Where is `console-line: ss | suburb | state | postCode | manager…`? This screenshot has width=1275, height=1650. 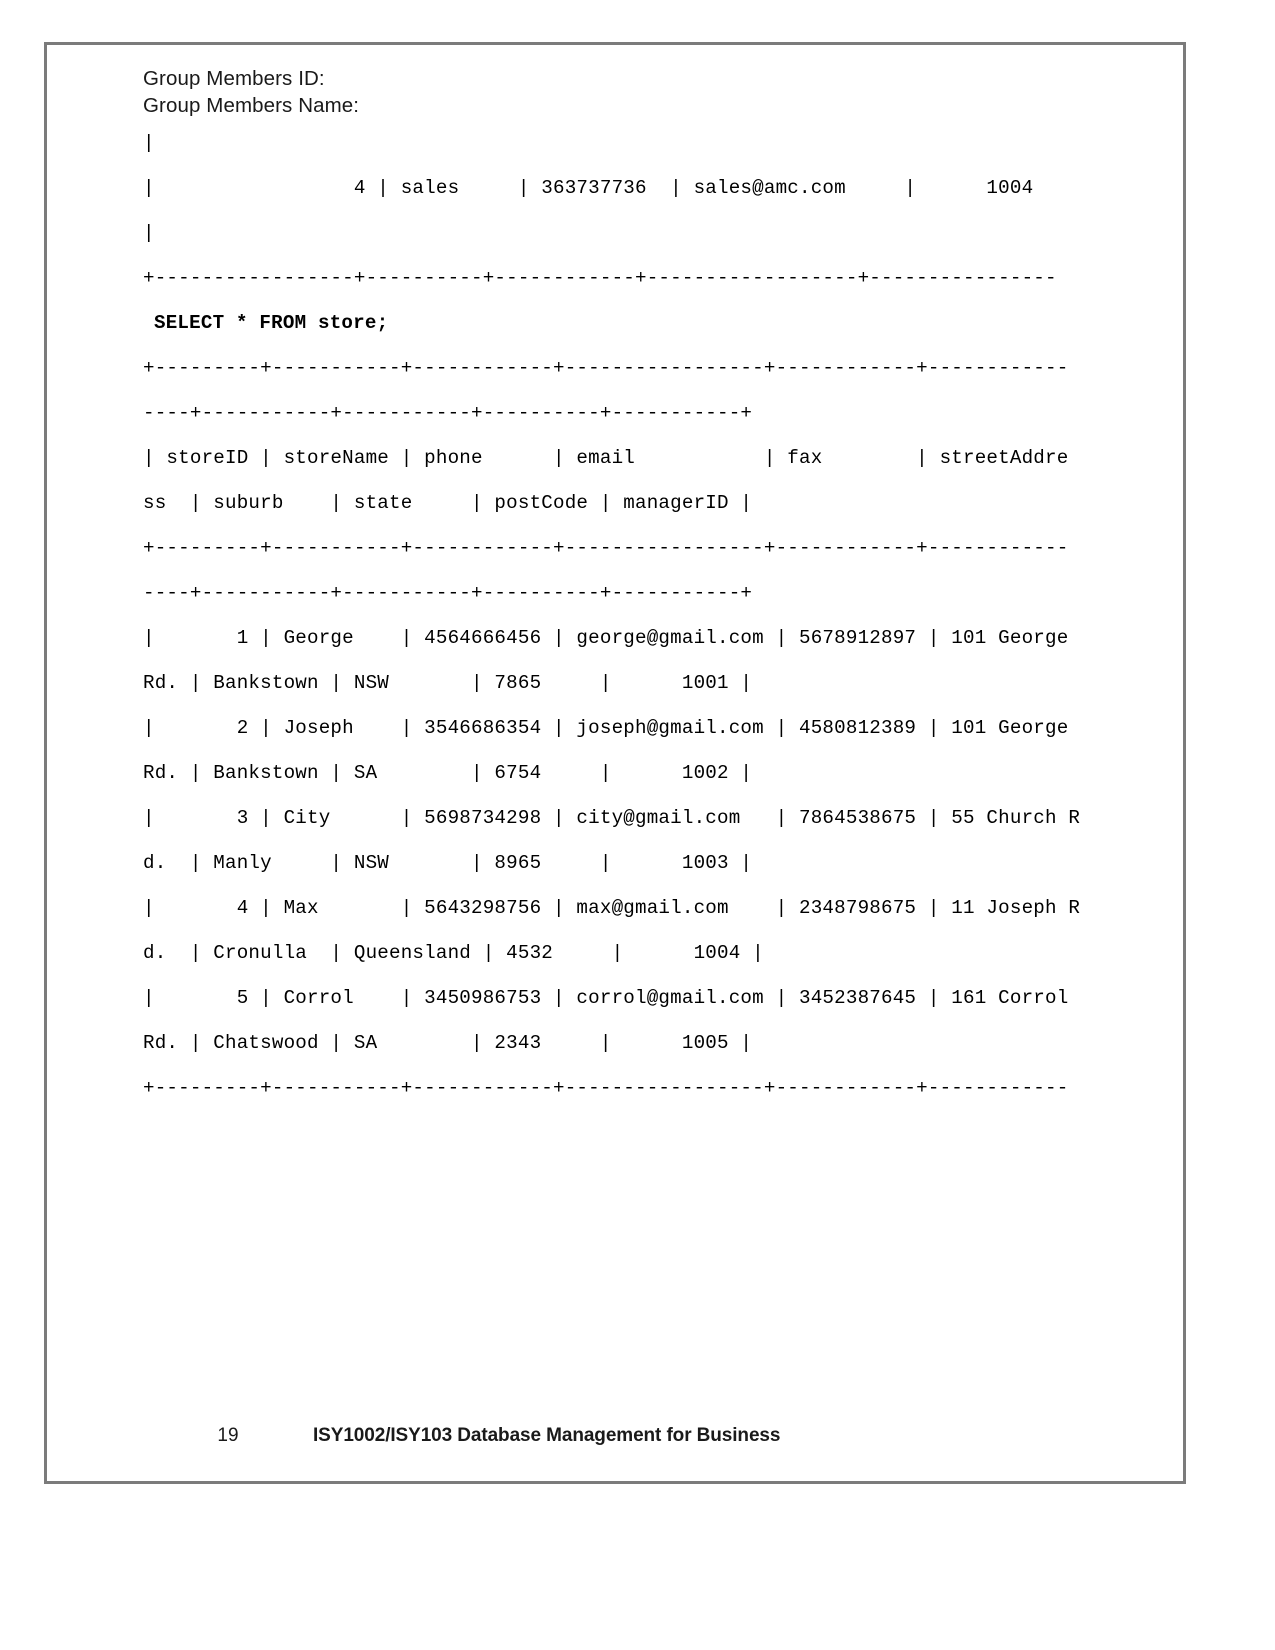
console-line: ss | suburb | state | postCode | manager… is located at coordinates (448, 503).